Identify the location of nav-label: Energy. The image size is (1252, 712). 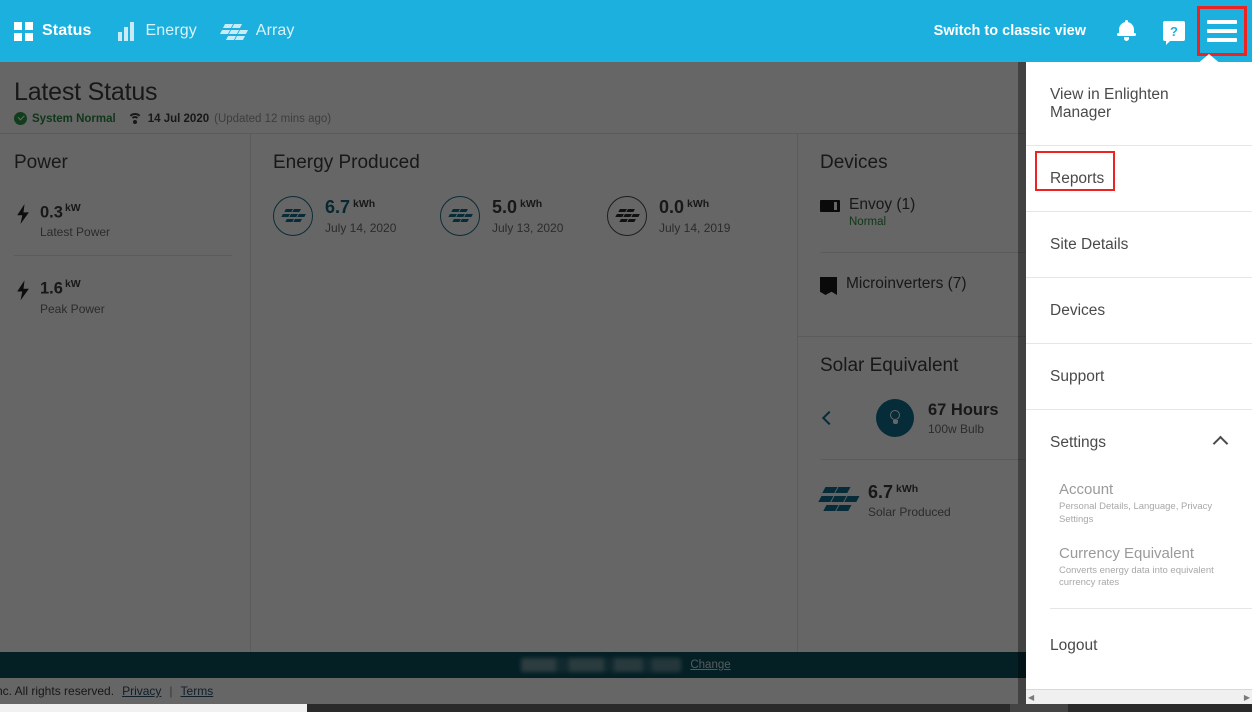
(171, 30).